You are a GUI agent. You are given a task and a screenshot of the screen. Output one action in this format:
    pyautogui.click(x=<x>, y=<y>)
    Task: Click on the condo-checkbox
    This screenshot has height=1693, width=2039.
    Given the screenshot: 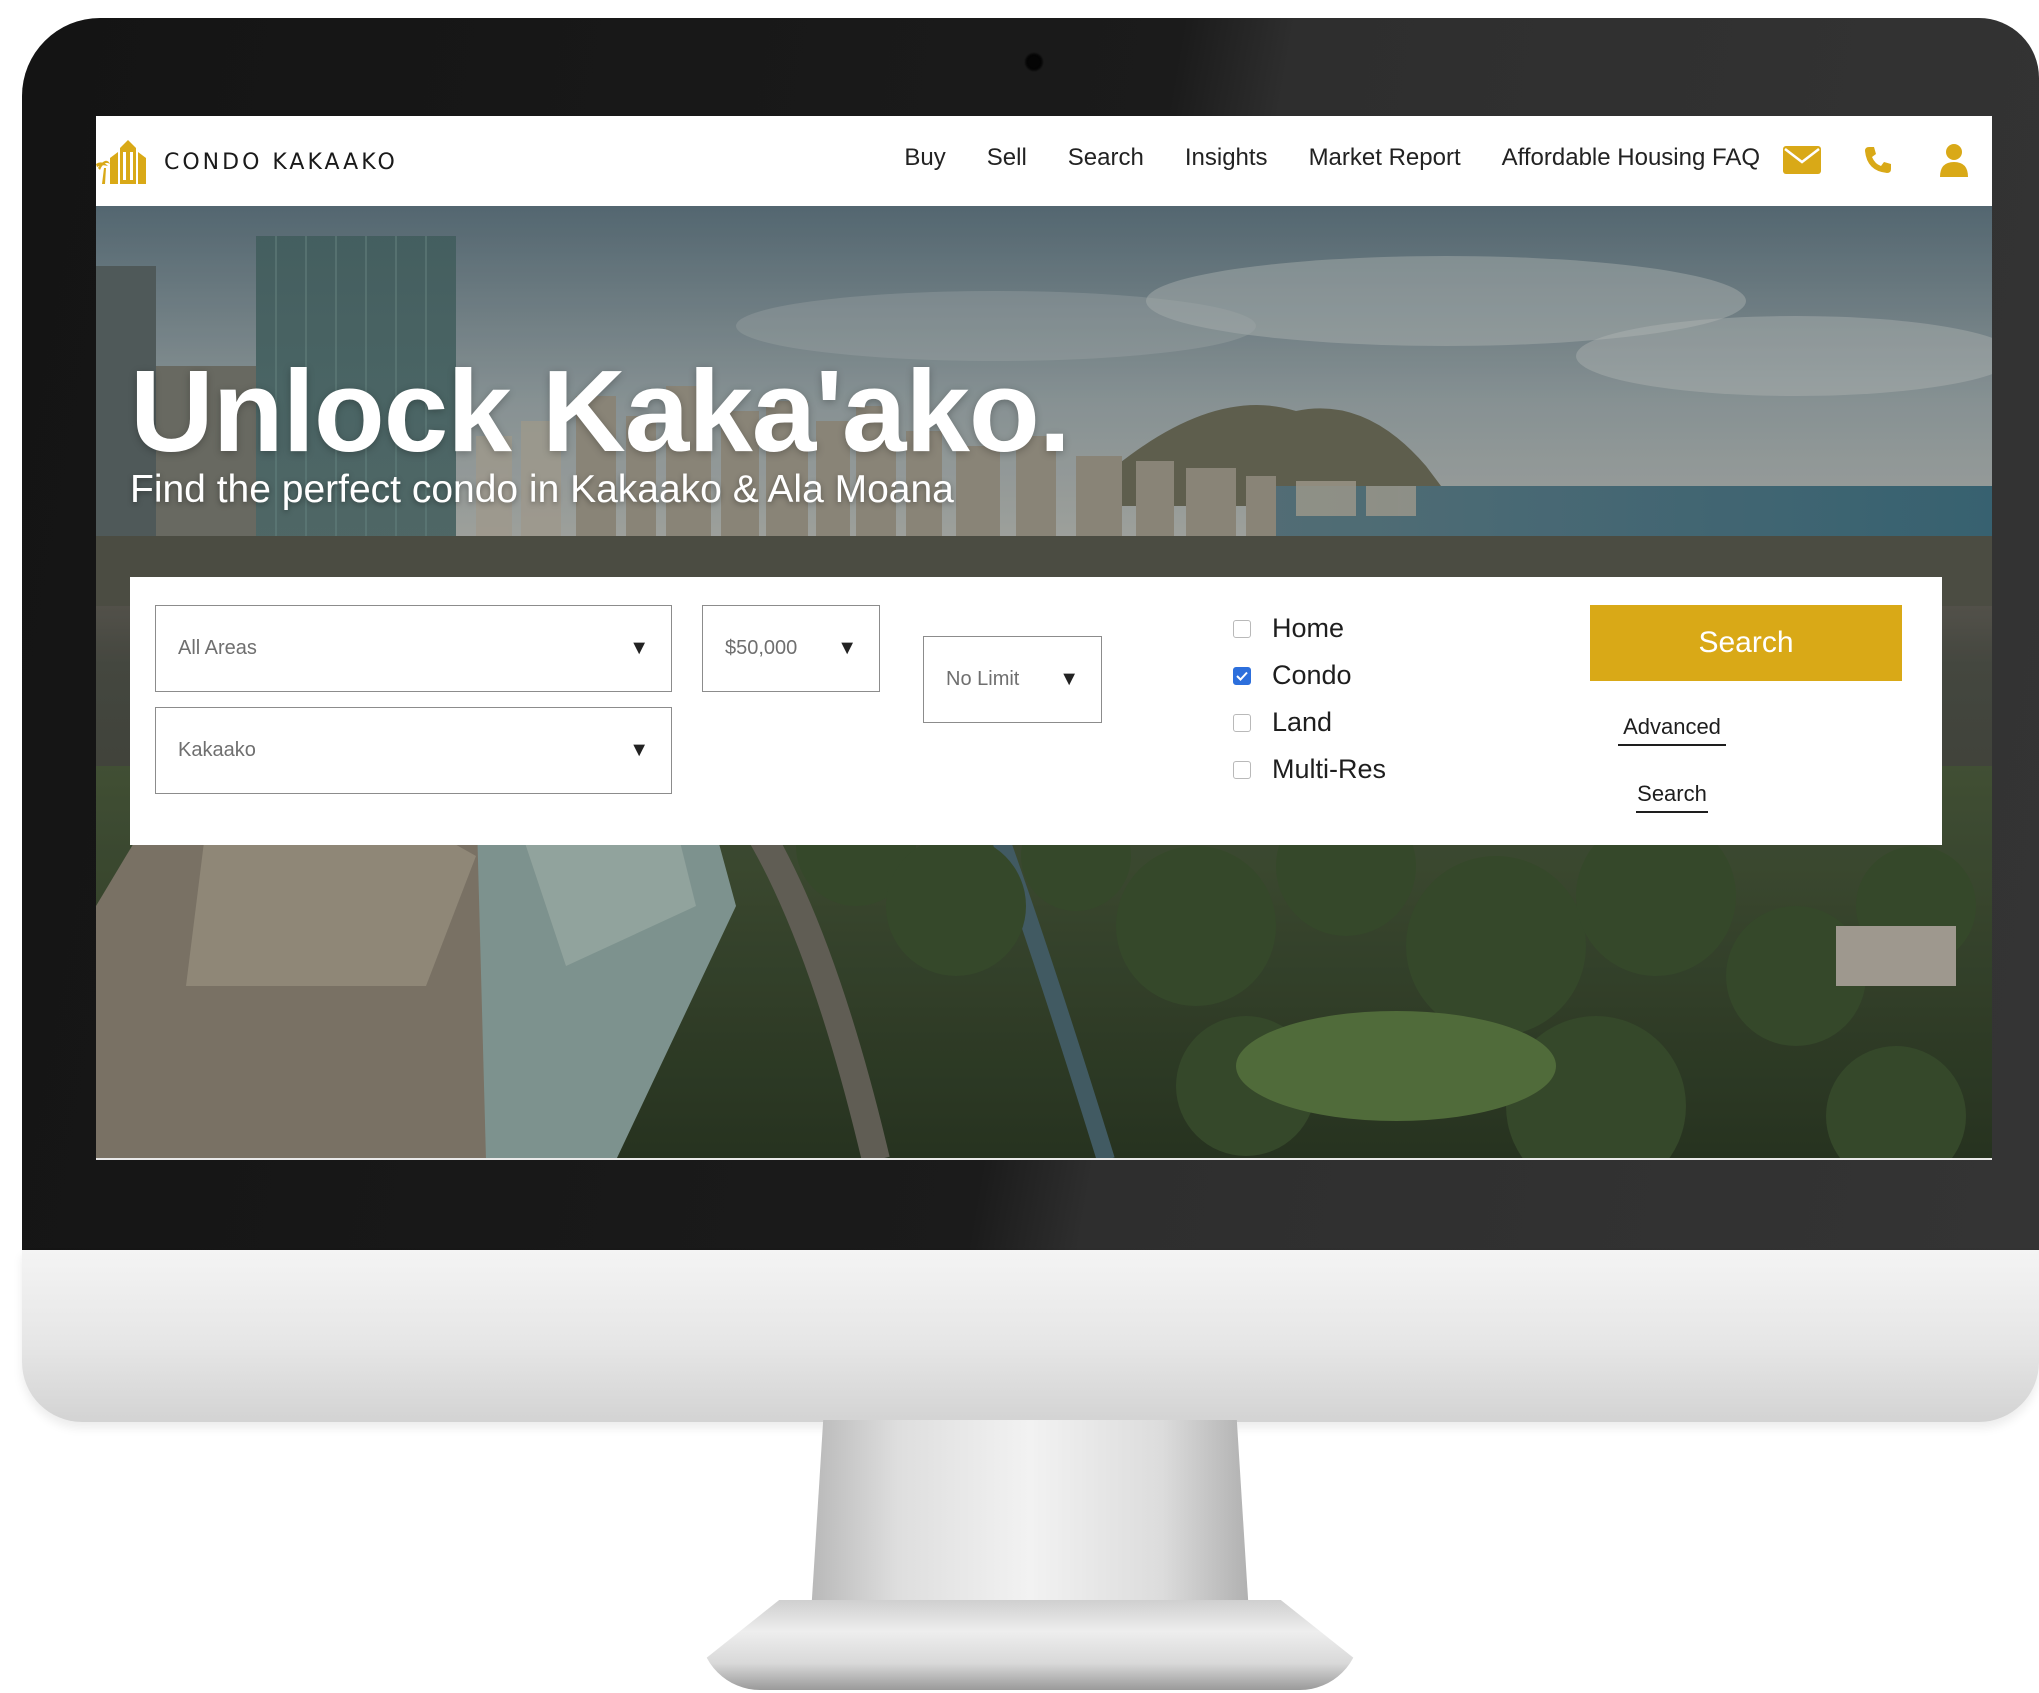 What is the action you would take?
    pyautogui.click(x=1242, y=675)
    